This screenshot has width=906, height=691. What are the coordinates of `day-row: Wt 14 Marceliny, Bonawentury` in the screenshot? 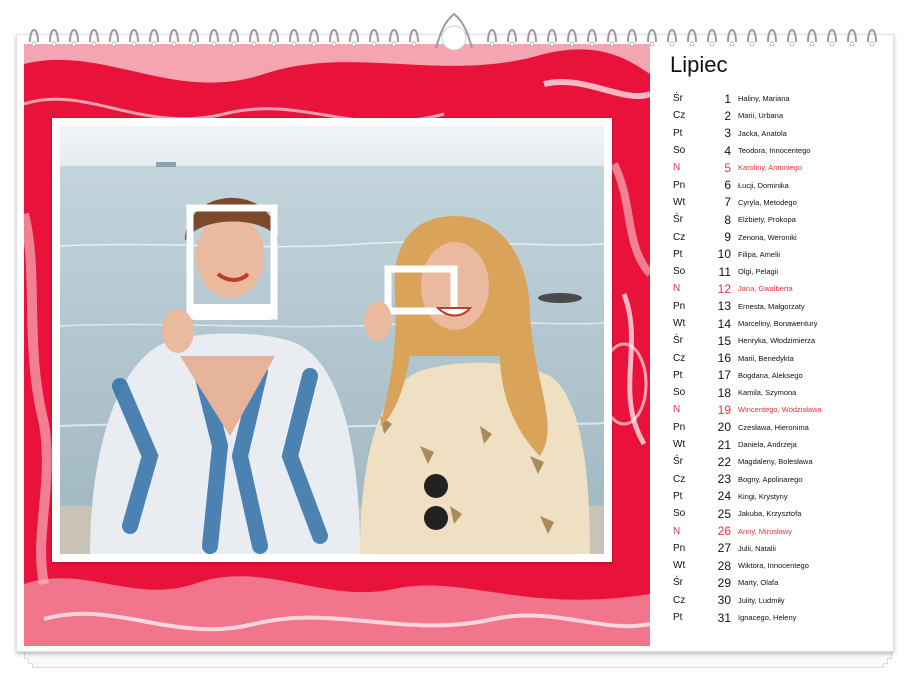 It's located at (772, 323).